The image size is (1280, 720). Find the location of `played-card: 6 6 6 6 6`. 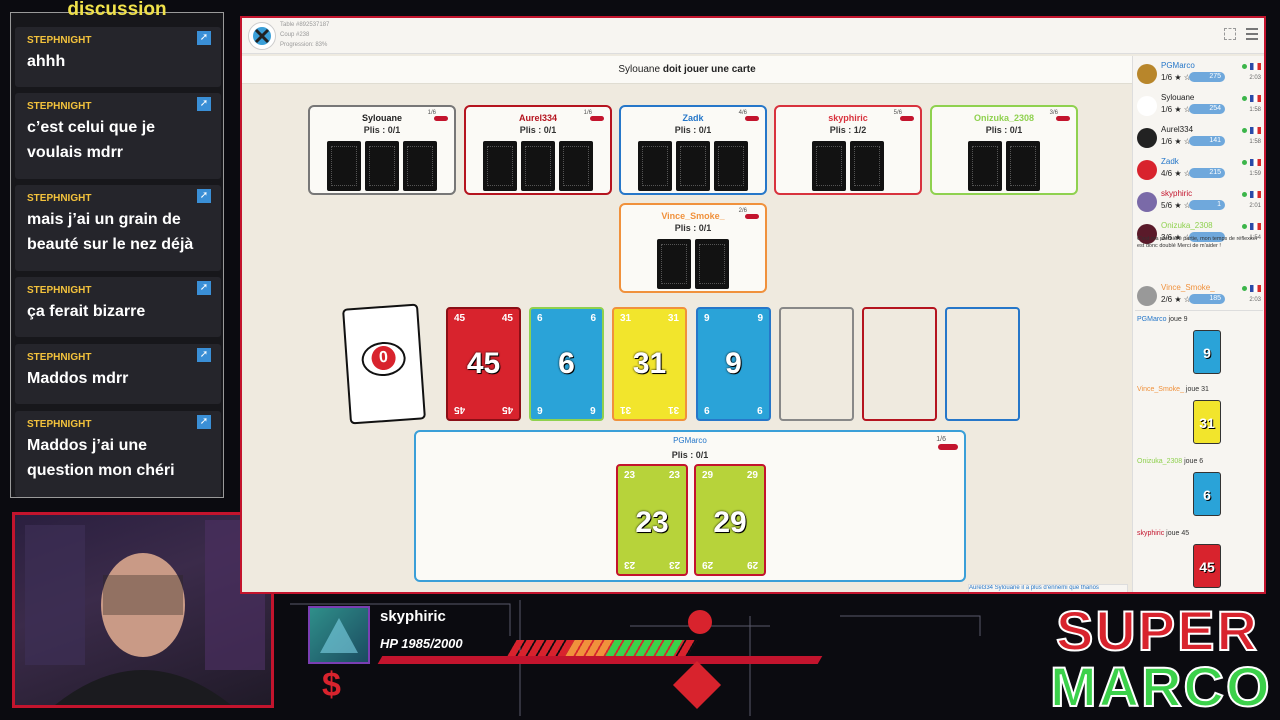

played-card: 6 6 6 6 6 is located at coordinates (566, 364).